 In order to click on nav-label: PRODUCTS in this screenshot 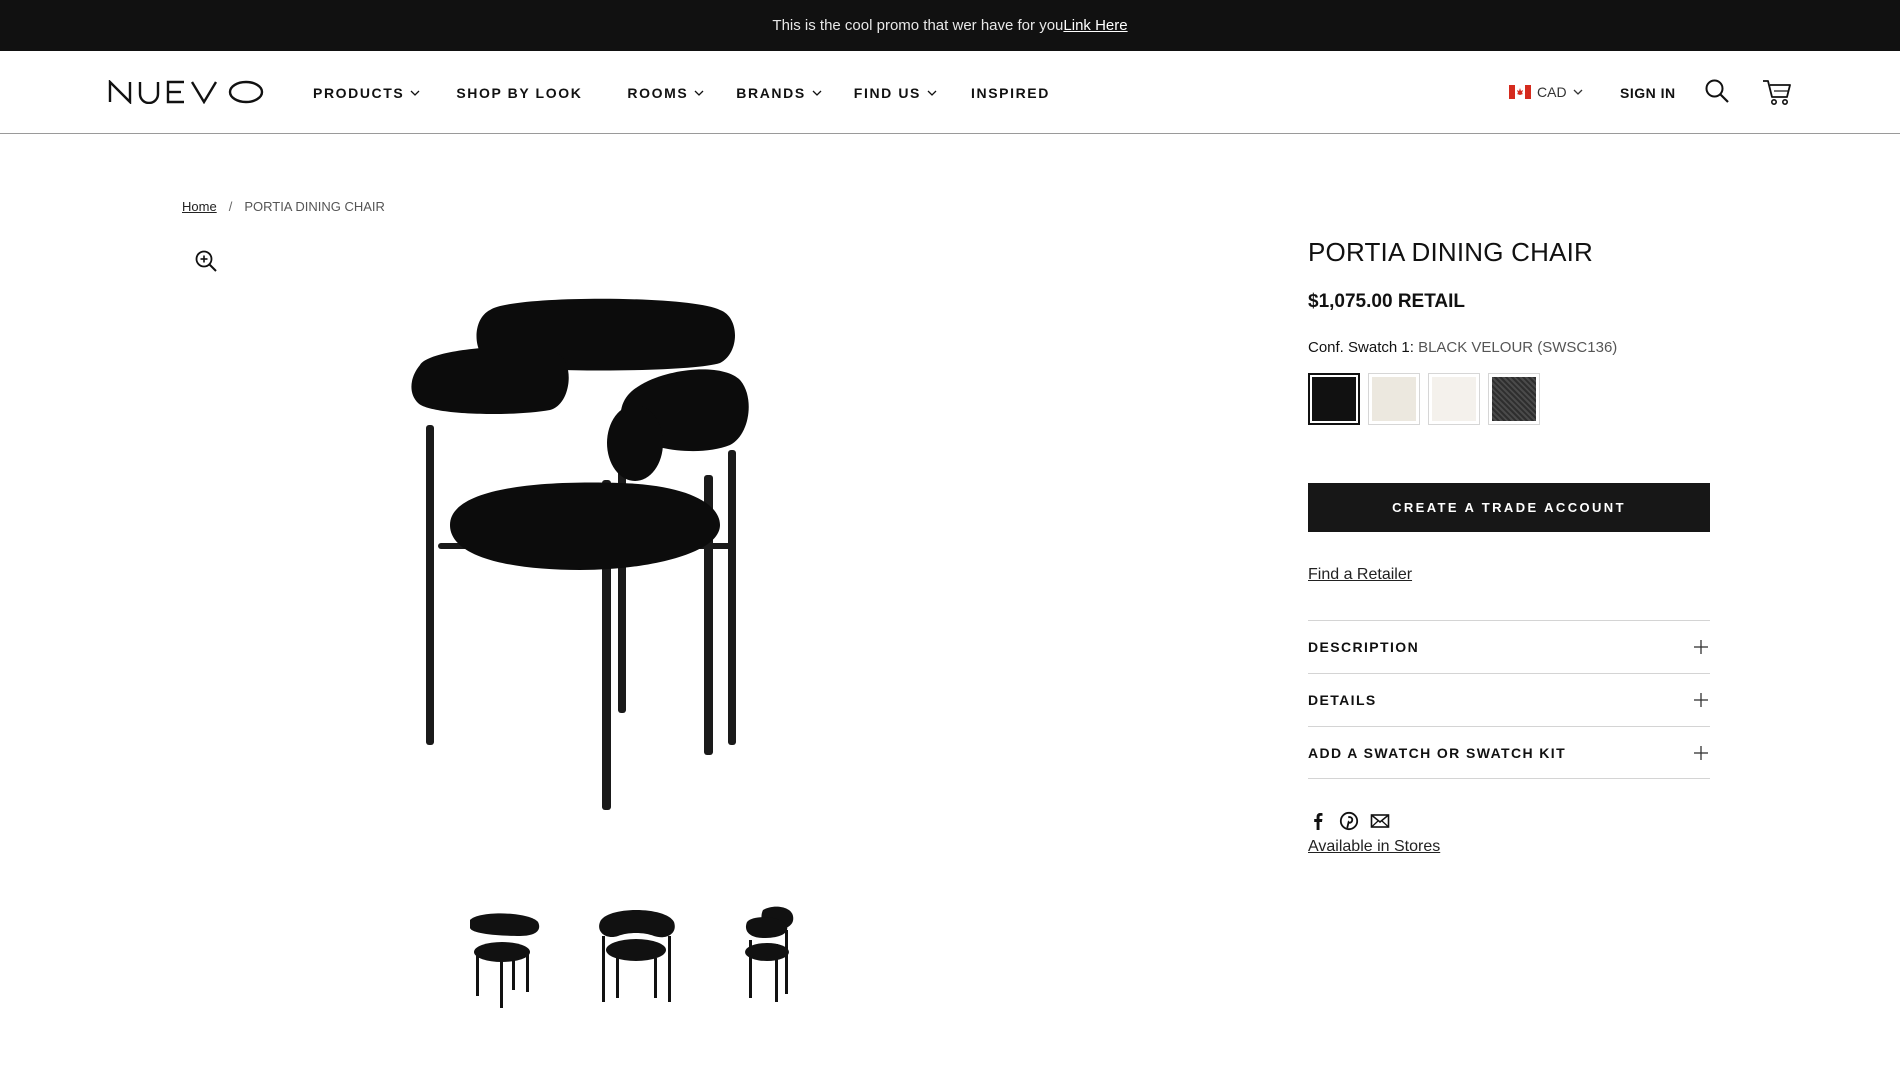, I will do `click(359, 92)`.